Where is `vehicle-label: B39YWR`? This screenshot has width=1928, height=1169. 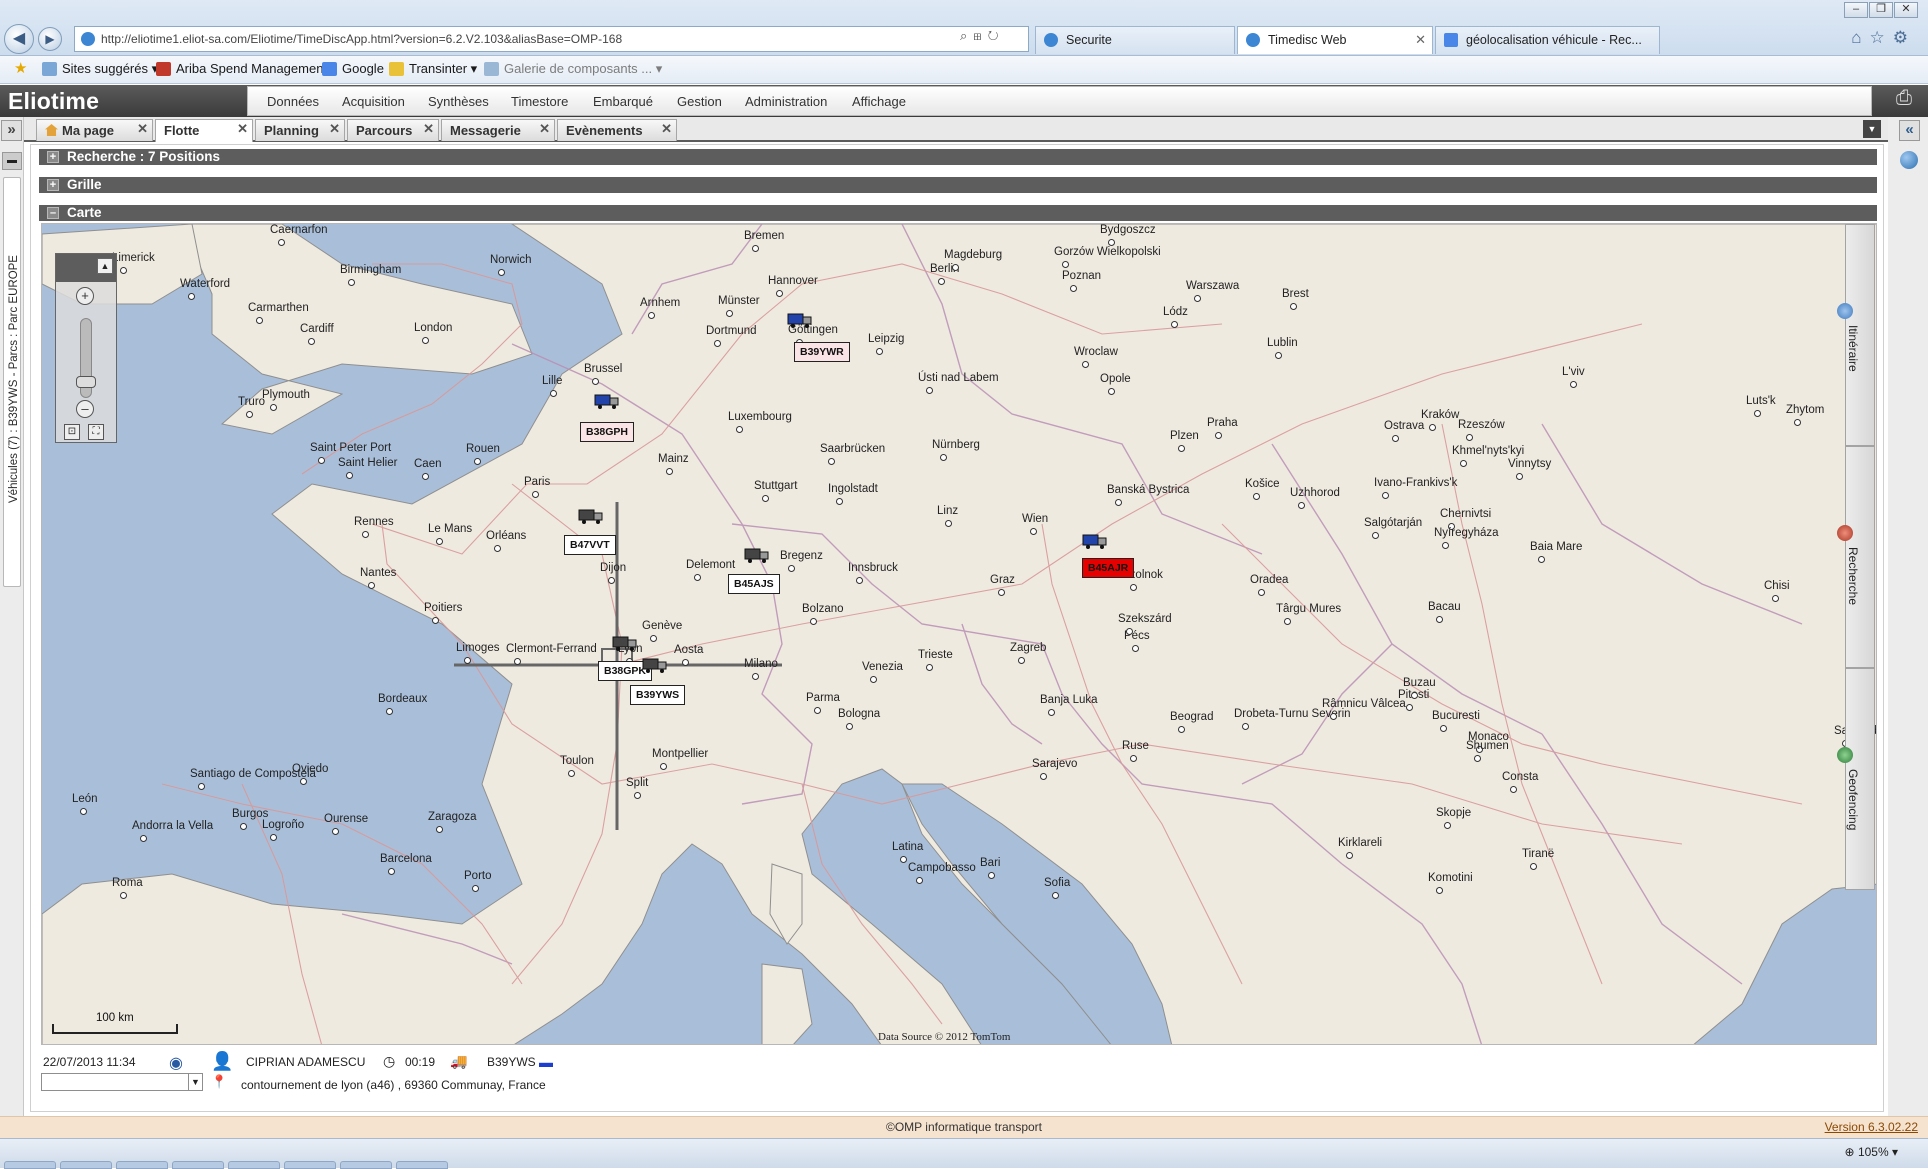 vehicle-label: B39YWR is located at coordinates (822, 352).